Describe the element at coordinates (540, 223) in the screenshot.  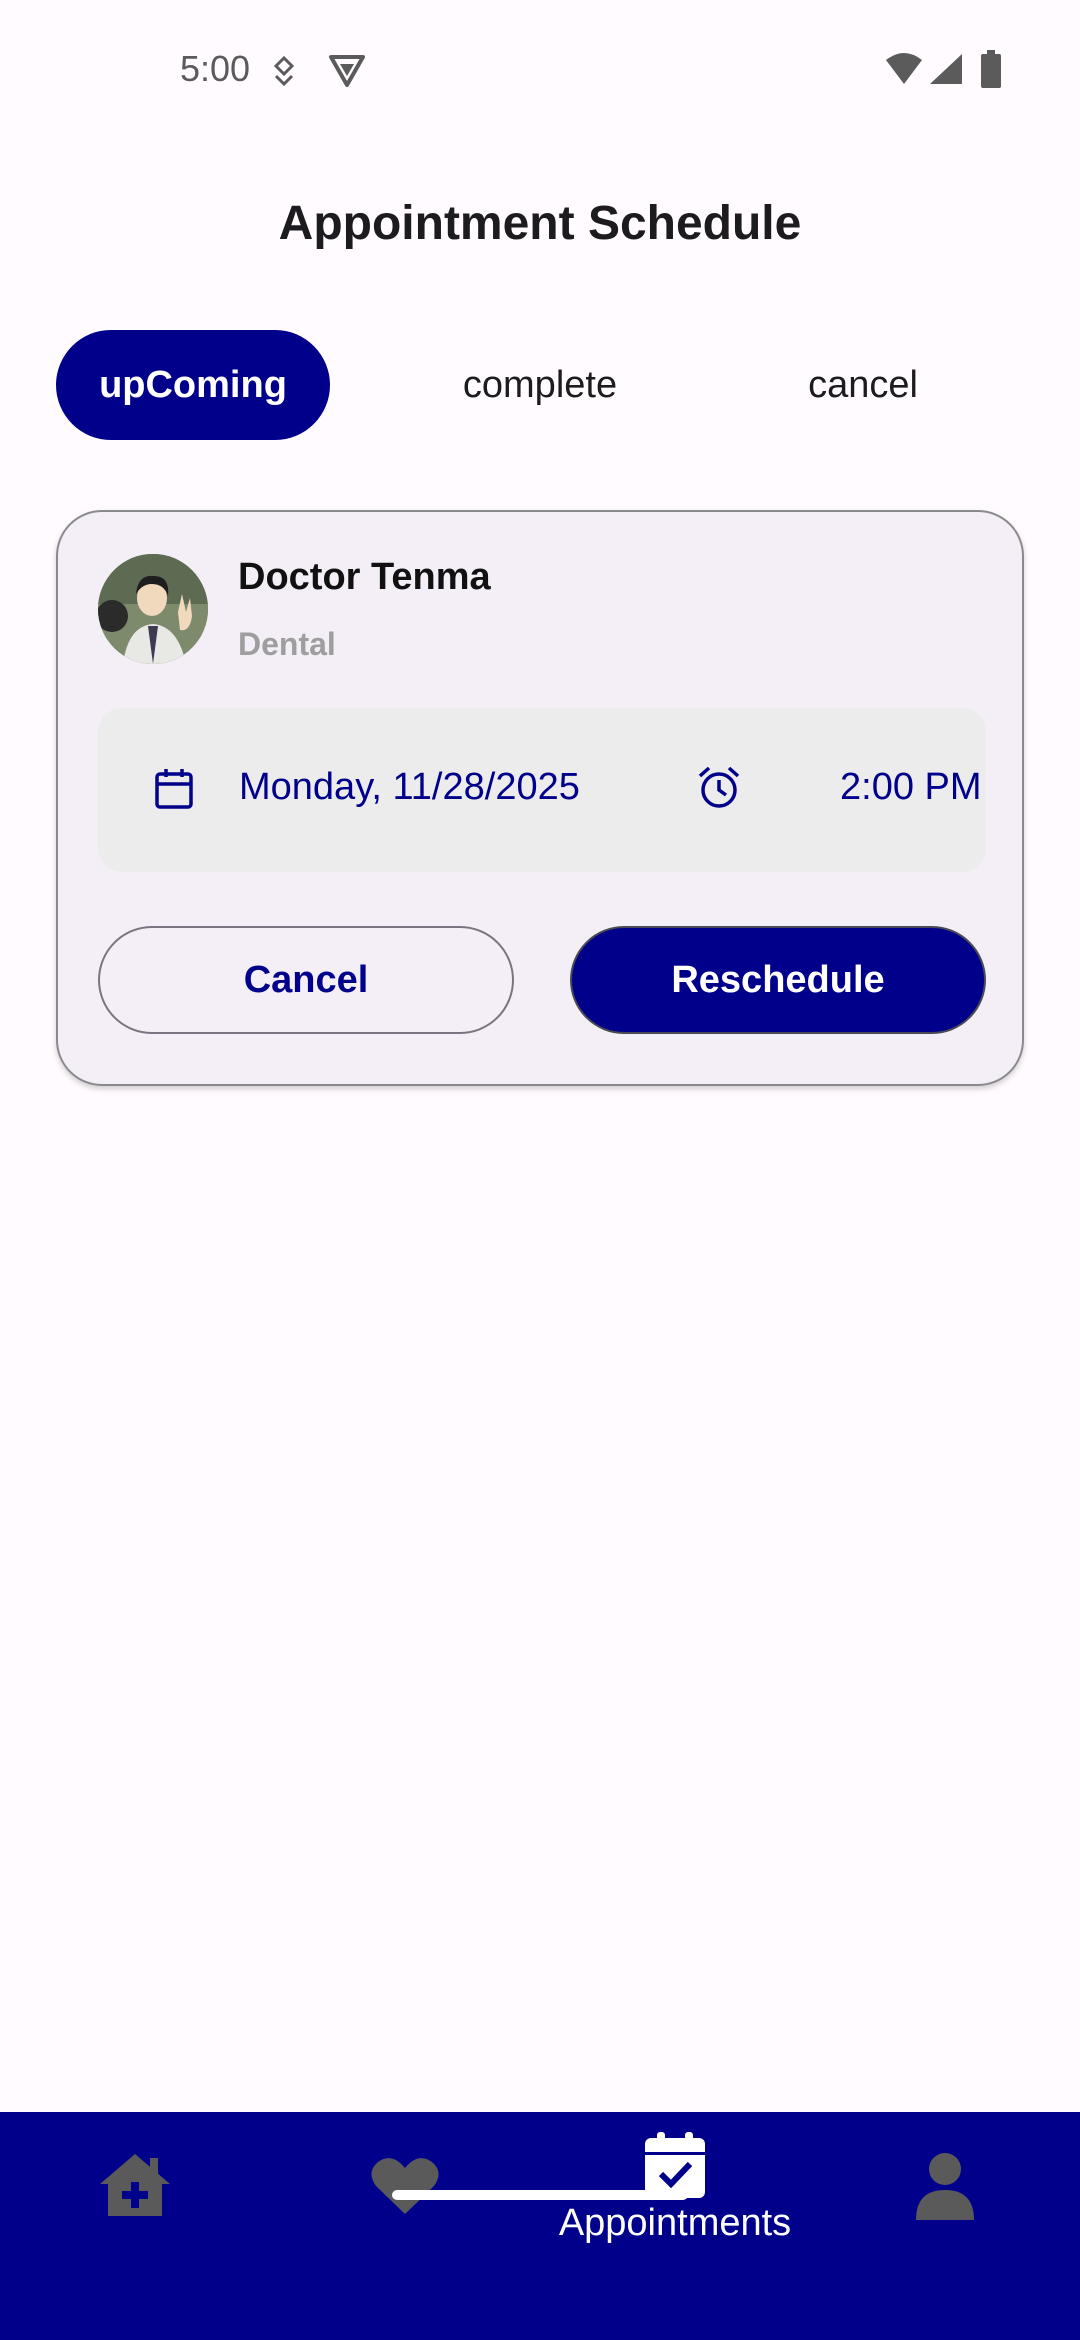
I see `page-title: Appointment Schedule` at that location.